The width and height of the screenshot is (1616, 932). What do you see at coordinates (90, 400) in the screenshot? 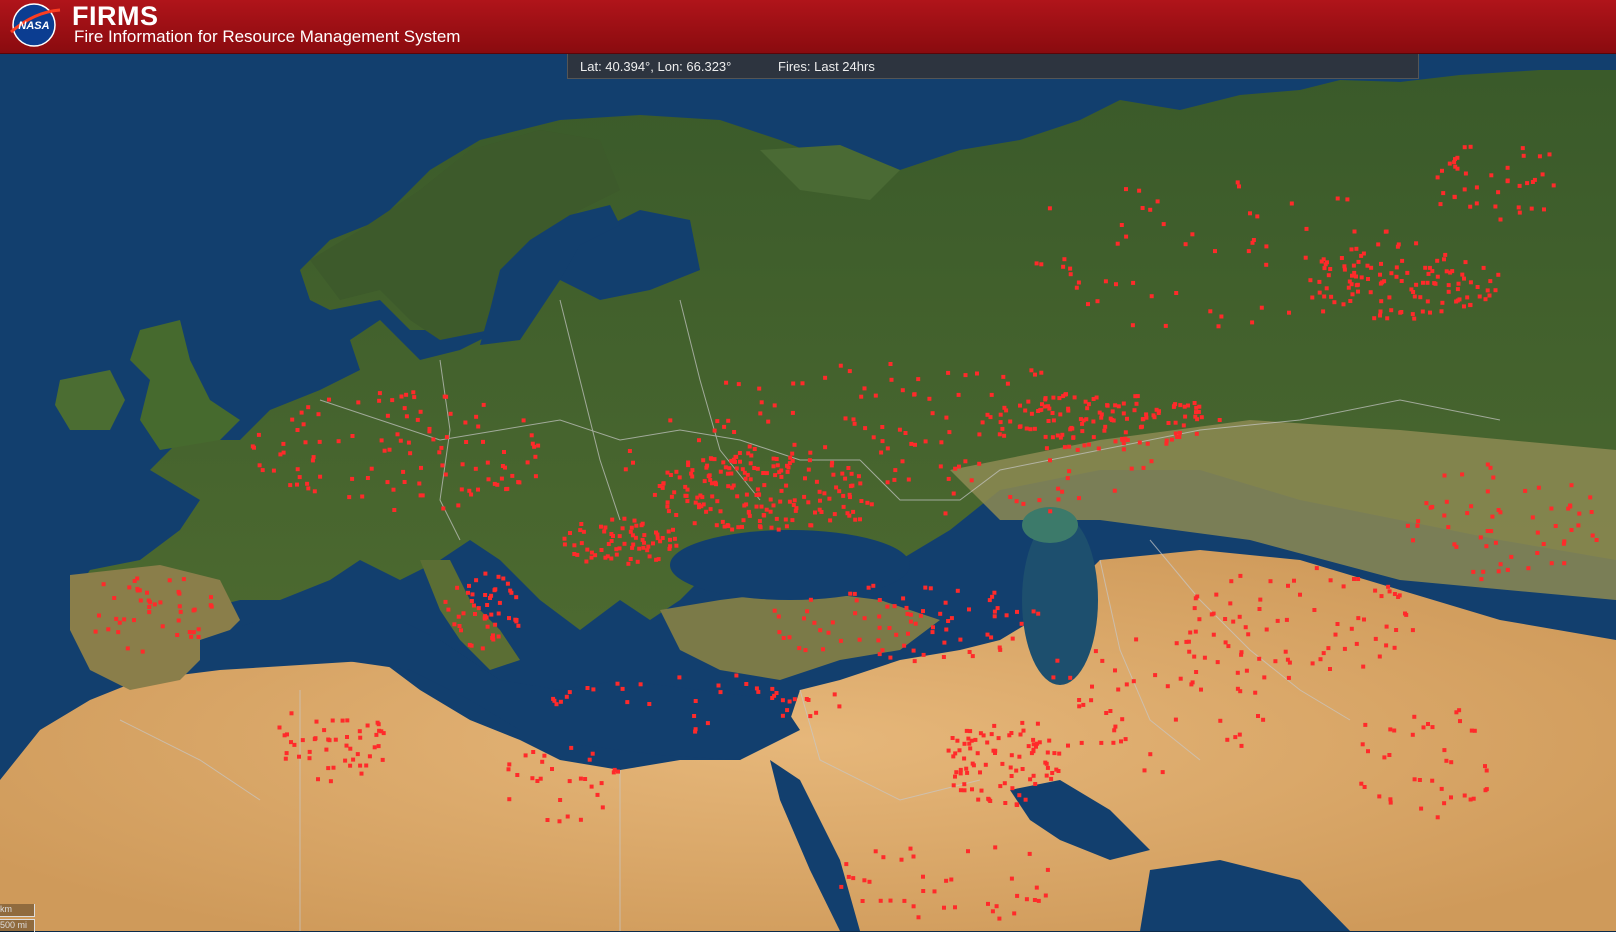
I see `landmass-ireland` at bounding box center [90, 400].